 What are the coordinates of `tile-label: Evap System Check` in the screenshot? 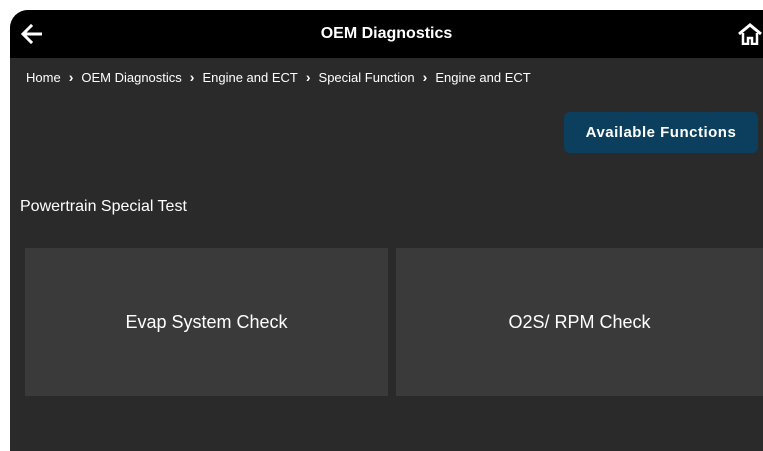 It's located at (206, 321).